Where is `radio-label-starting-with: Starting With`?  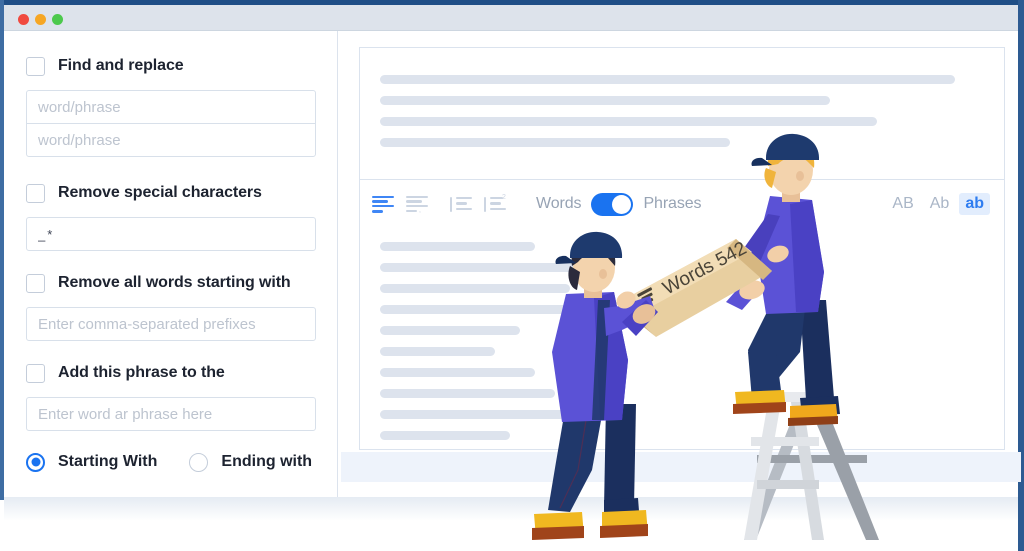 radio-label-starting-with: Starting With is located at coordinates (108, 461).